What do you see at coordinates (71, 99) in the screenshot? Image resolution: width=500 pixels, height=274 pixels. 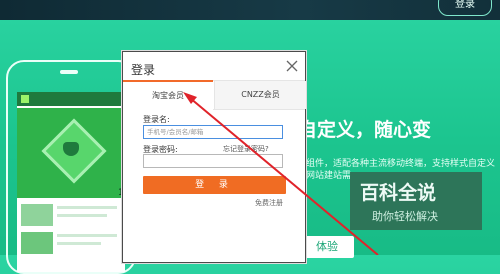 I see `phone-app-bar` at bounding box center [71, 99].